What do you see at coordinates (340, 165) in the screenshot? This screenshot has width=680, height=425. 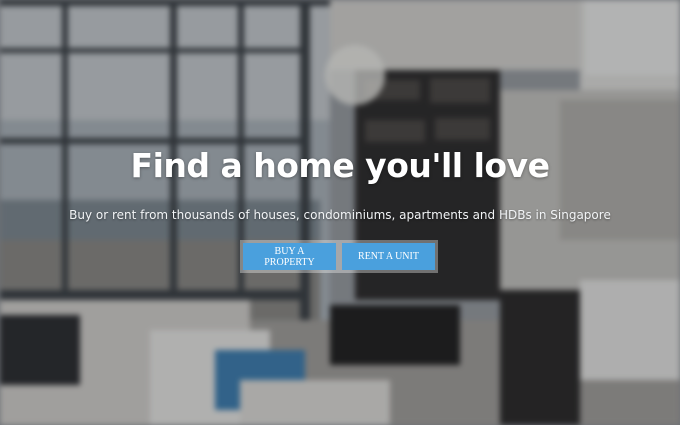 I see `hero-title: Find a home you'll love` at bounding box center [340, 165].